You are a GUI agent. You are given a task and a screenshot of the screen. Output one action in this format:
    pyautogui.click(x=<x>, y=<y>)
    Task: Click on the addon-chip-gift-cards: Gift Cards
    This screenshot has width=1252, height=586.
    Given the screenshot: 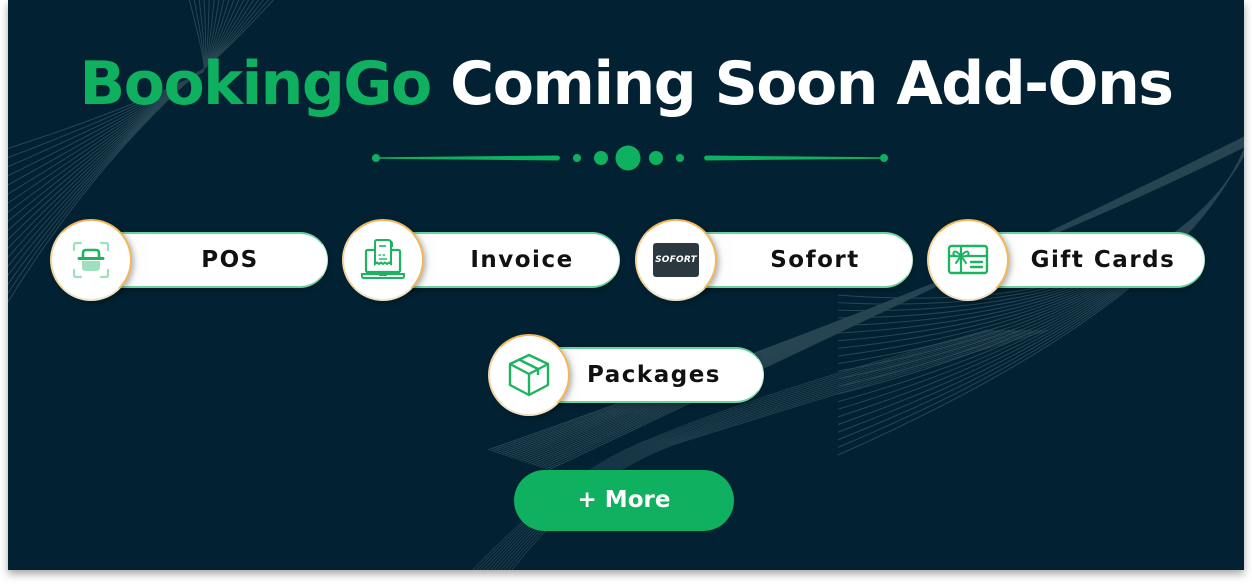 What is the action you would take?
    pyautogui.click(x=1066, y=260)
    